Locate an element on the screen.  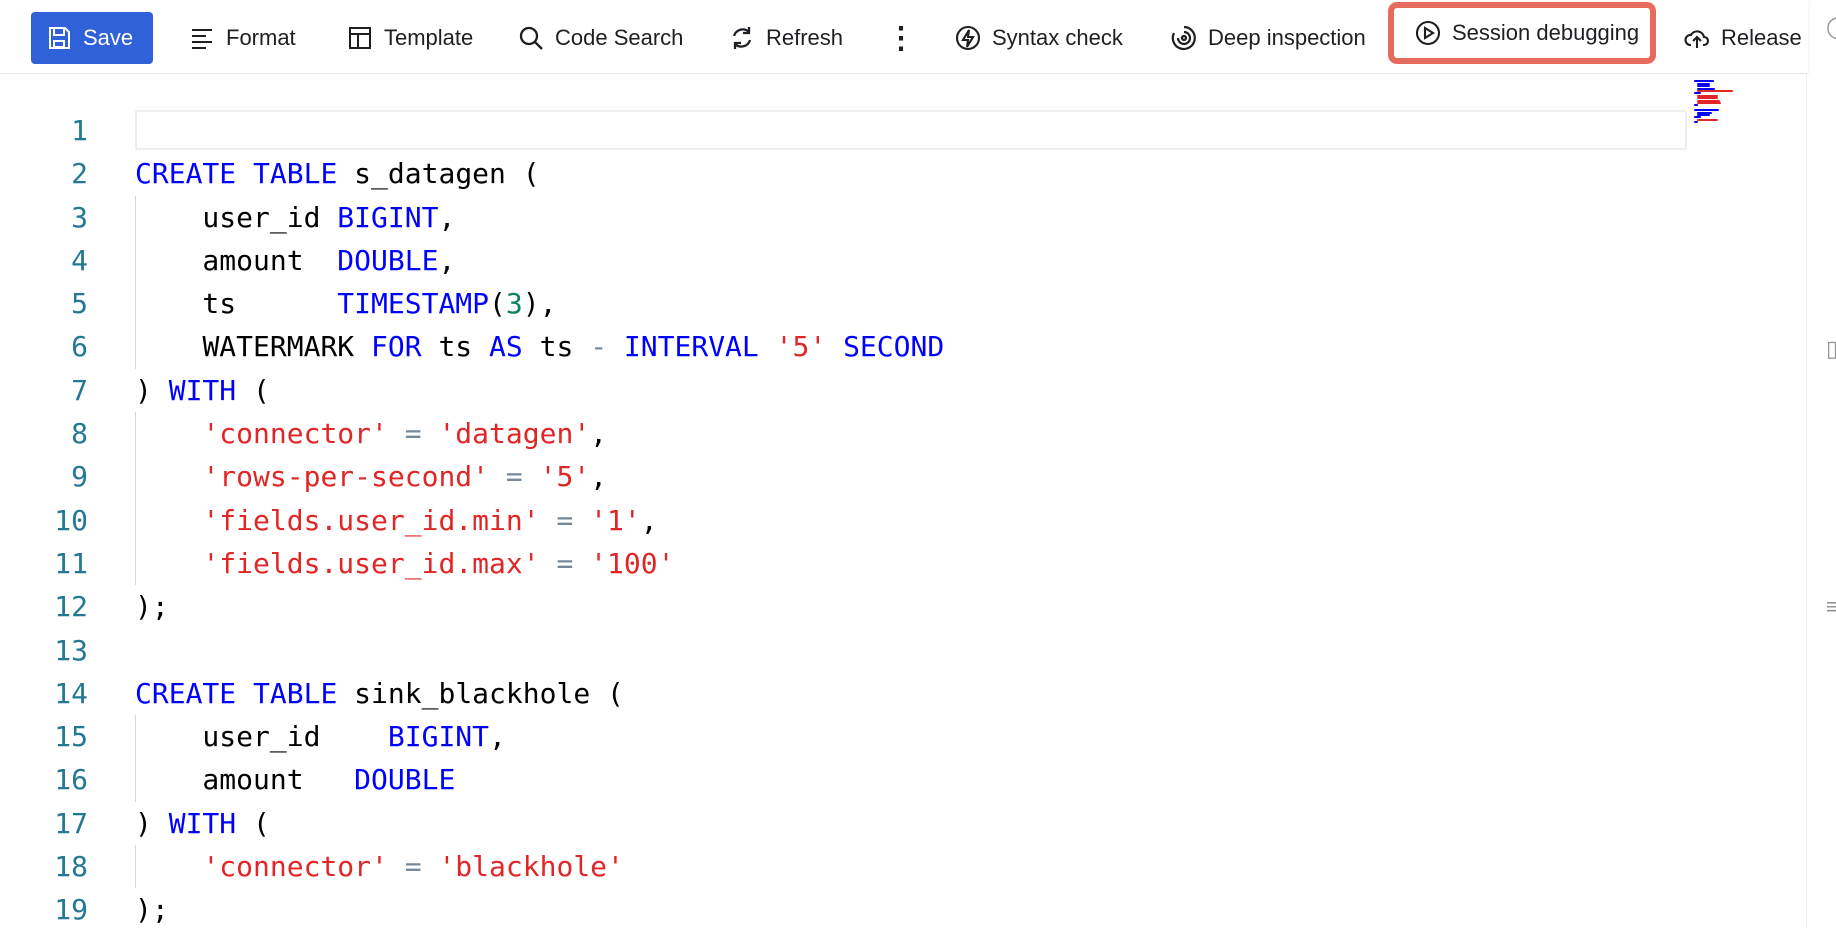
upload-cloud-icon is located at coordinates (1697, 39).